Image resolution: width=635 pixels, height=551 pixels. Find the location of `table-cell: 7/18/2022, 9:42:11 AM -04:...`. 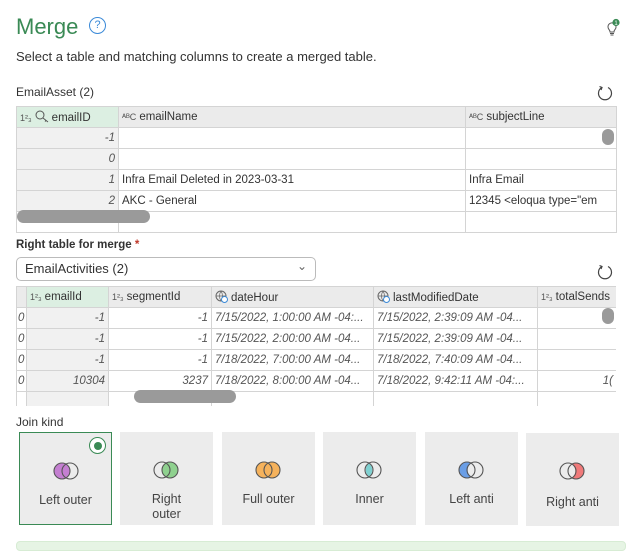

table-cell: 7/18/2022, 9:42:11 AM -04:... is located at coordinates (455, 381).